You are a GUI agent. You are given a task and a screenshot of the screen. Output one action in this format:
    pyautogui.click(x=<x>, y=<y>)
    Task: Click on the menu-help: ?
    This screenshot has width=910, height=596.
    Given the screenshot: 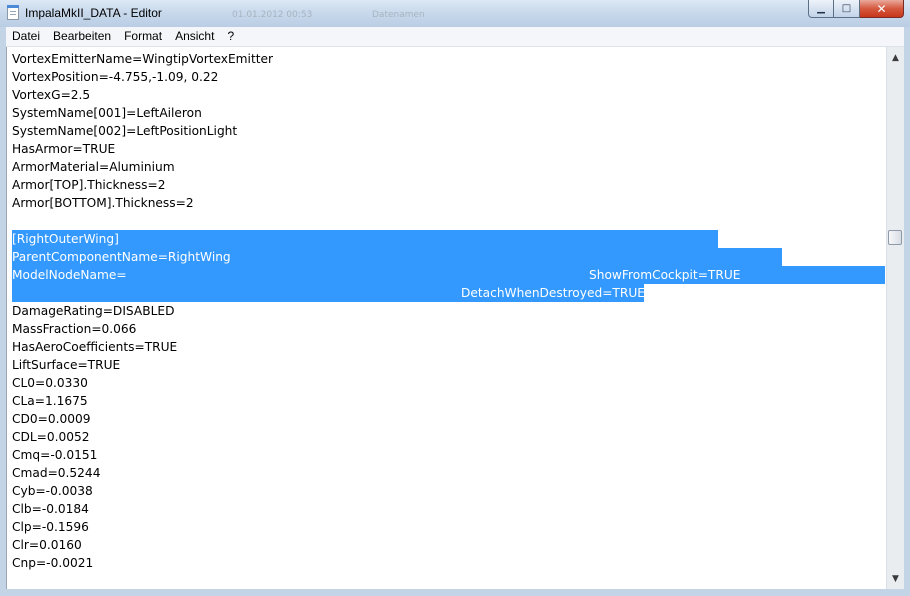 What is the action you would take?
    pyautogui.click(x=231, y=36)
    